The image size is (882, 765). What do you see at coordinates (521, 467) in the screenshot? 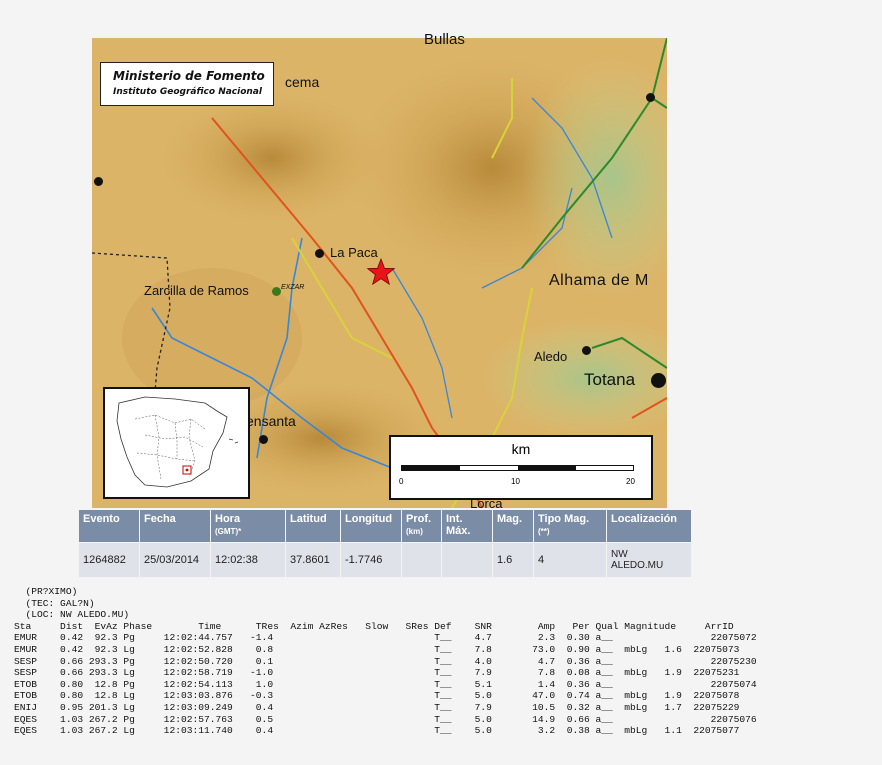
I see `scale-bar: km 0 10 20` at bounding box center [521, 467].